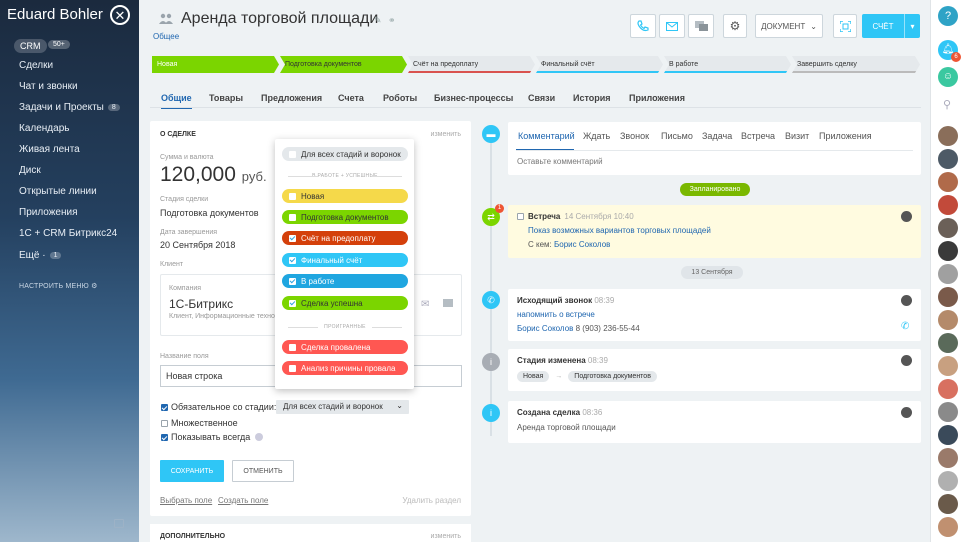 This screenshot has width=965, height=542. Describe the element at coordinates (701, 26) in the screenshot. I see `chat-button` at that location.